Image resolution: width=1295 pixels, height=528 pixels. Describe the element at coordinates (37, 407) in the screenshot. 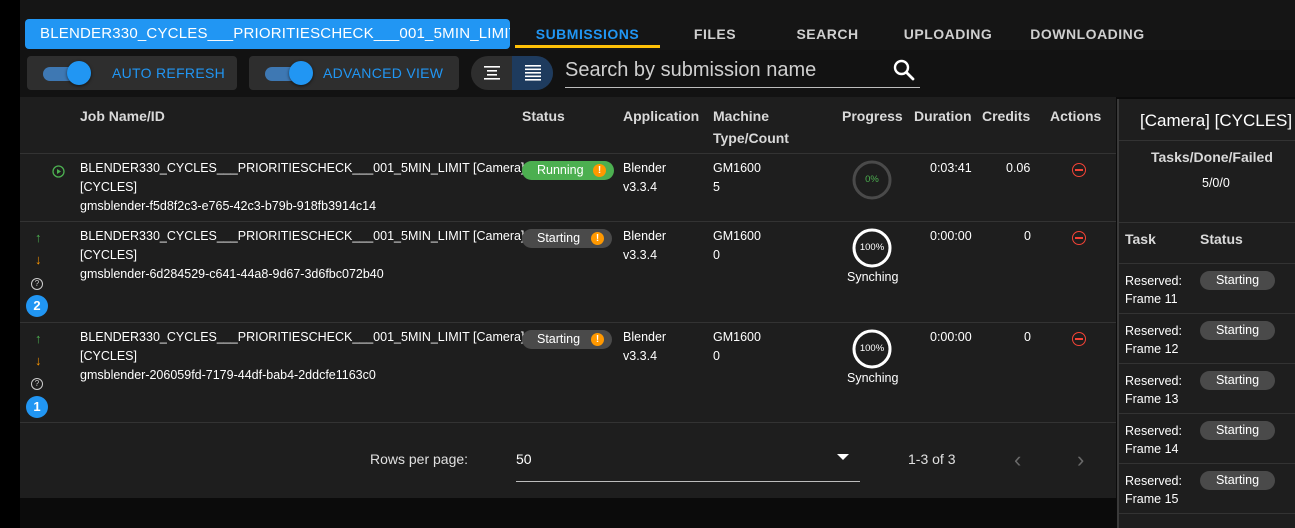

I see `priority-badge: 1` at that location.